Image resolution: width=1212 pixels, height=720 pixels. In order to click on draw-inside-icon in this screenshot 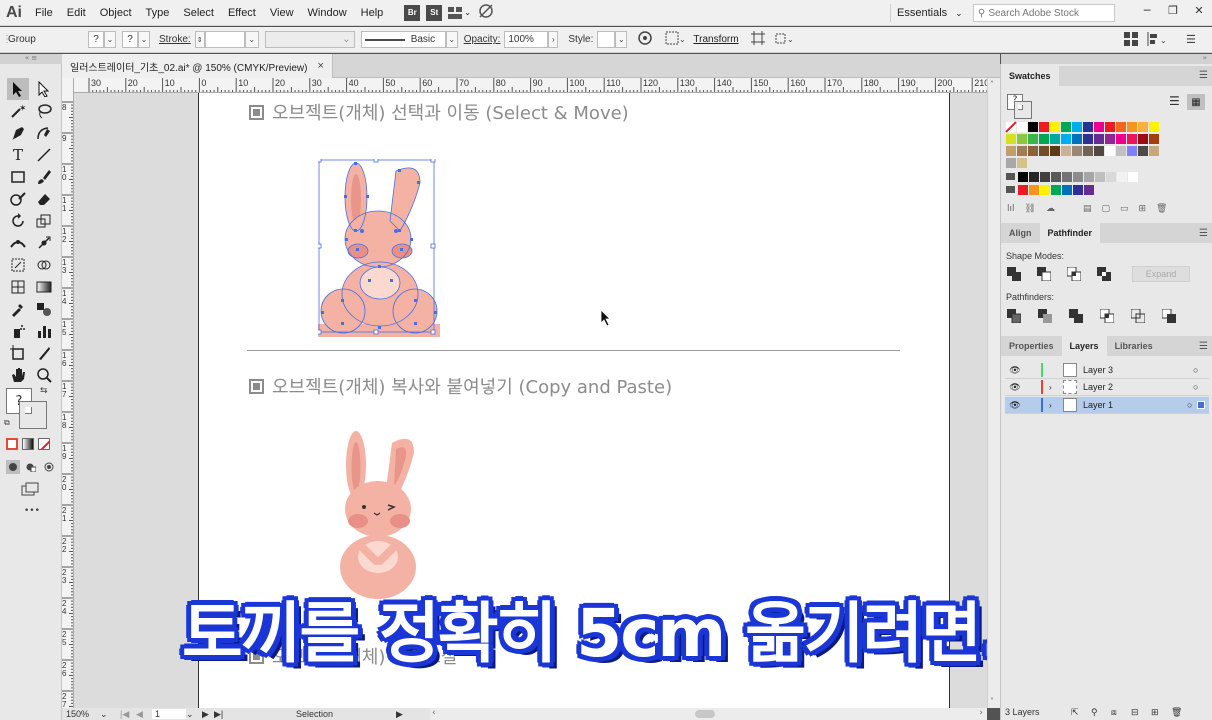, I will do `click(49, 467)`.